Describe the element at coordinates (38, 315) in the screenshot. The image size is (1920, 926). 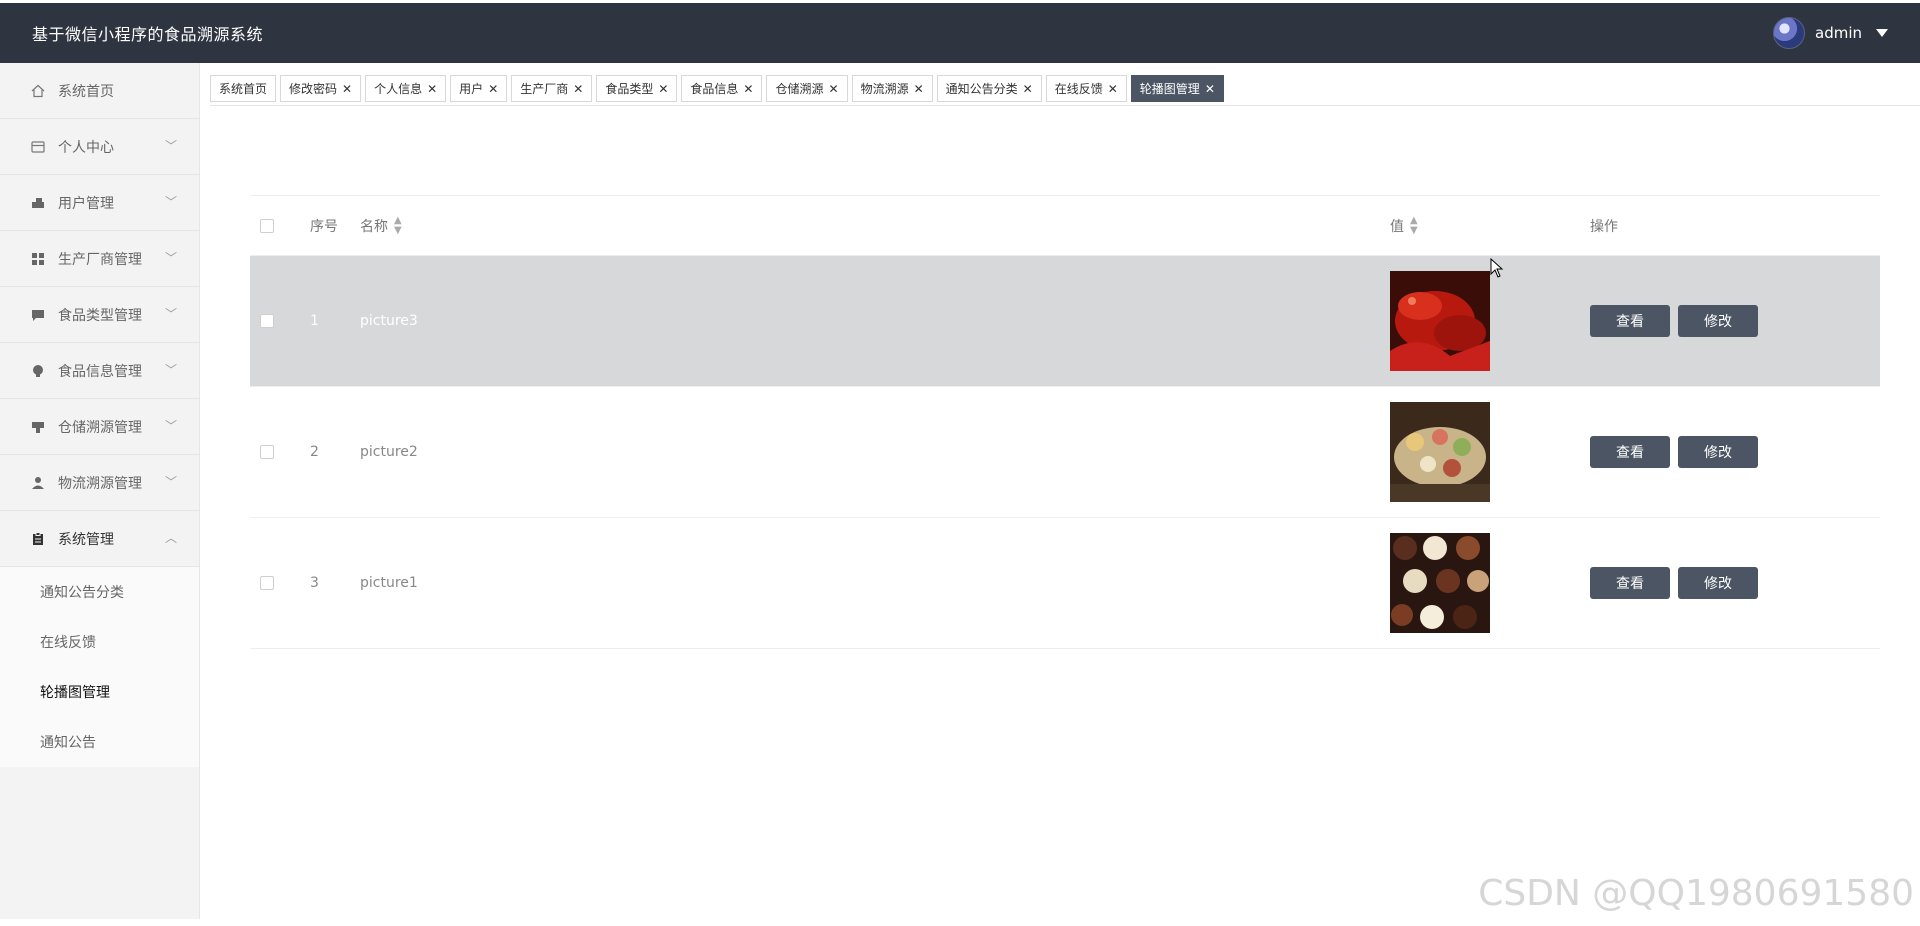
I see `chat-icon` at that location.